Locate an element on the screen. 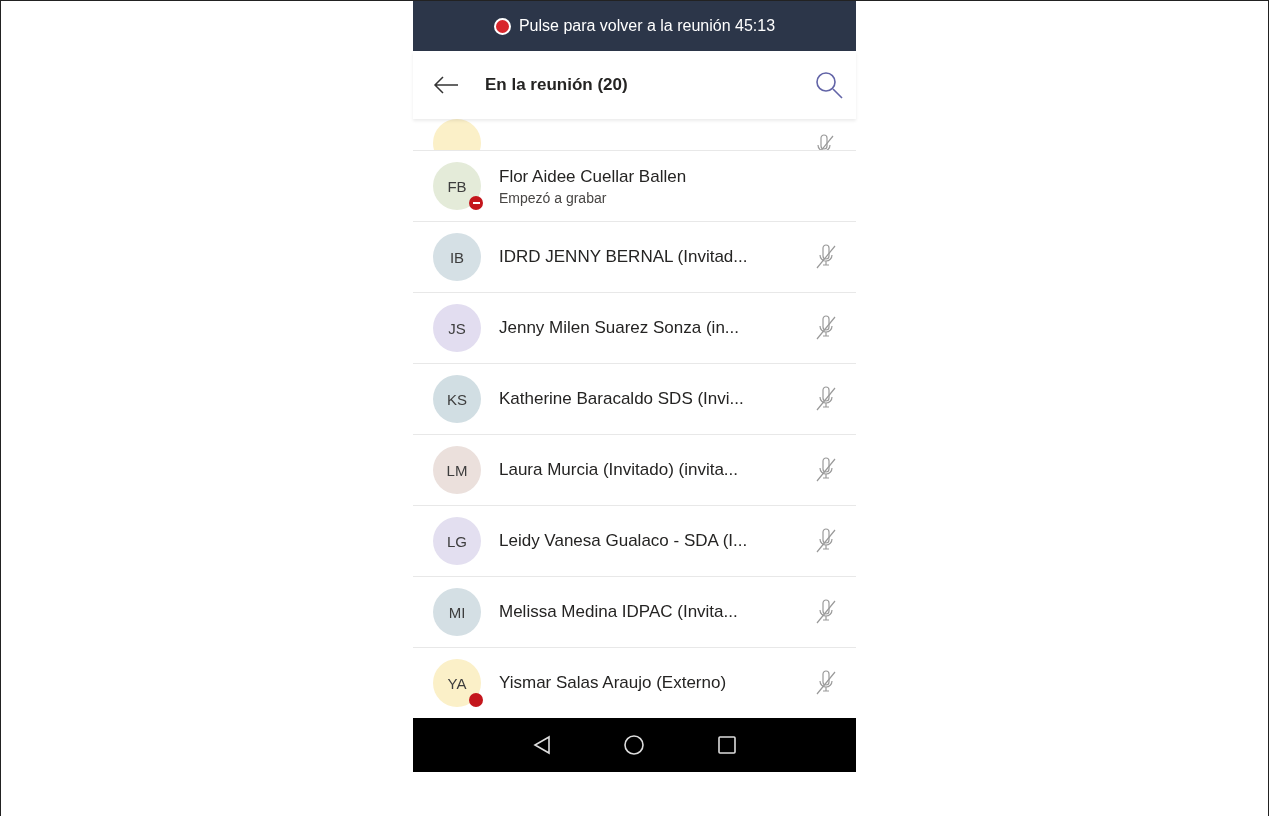  participant-row: FB Flor Aidee Cuellar Ballen Empezó a grabar is located at coordinates (634, 185).